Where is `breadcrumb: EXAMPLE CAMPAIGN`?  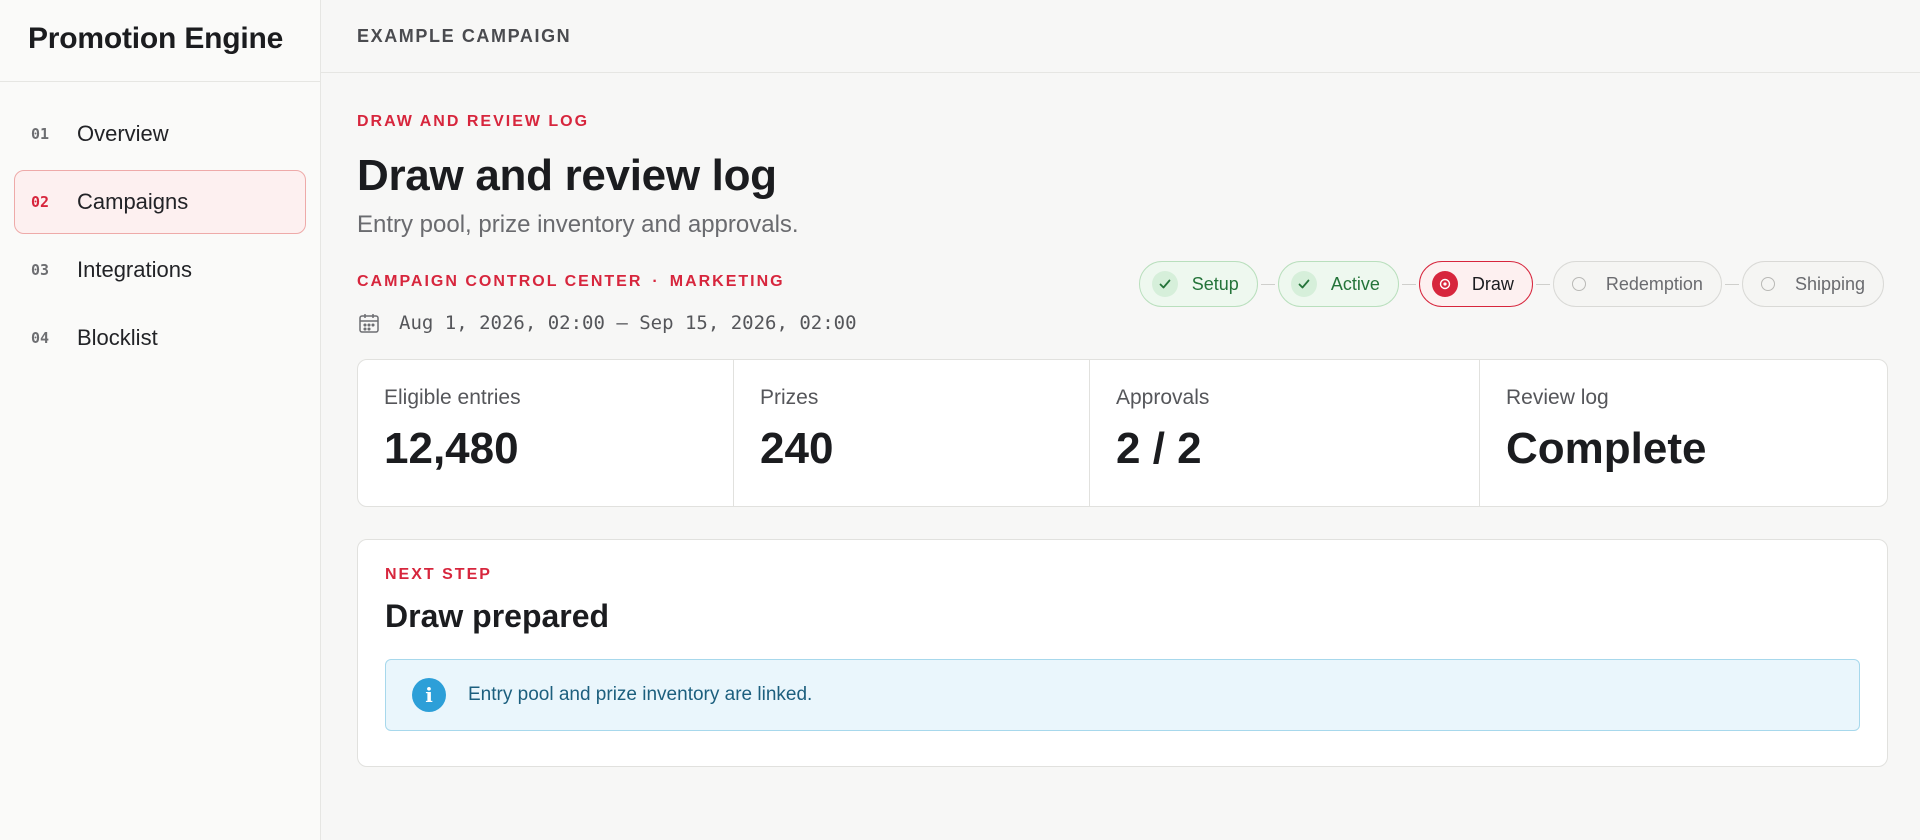 breadcrumb: EXAMPLE CAMPAIGN is located at coordinates (1120, 36).